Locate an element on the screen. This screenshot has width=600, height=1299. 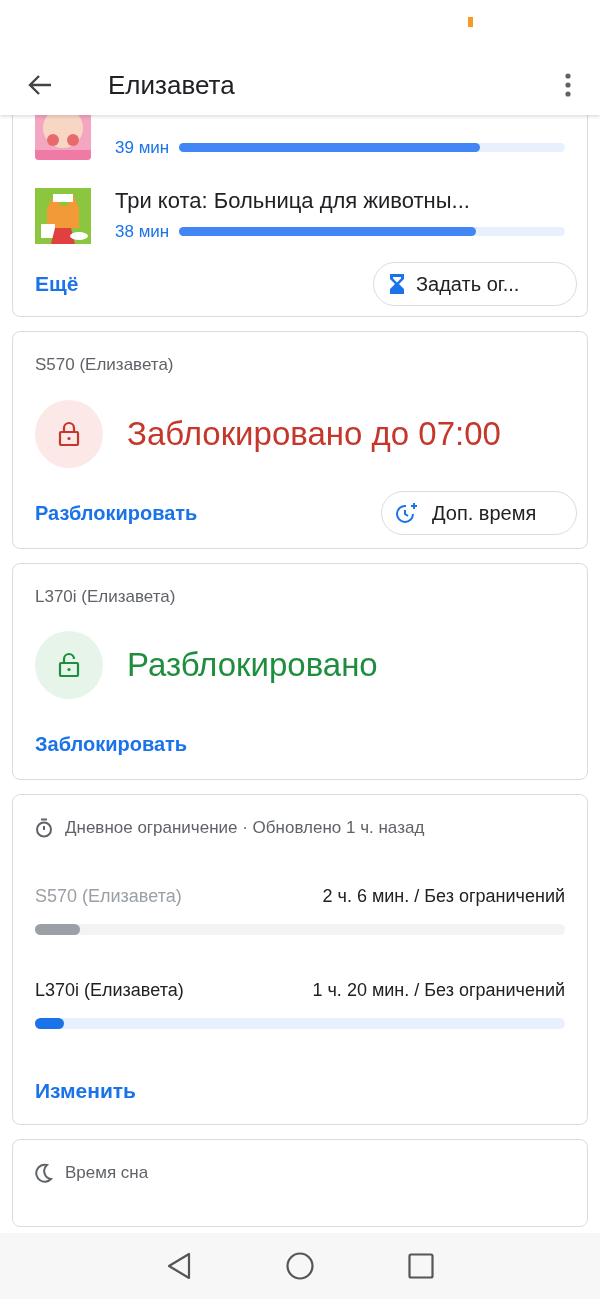
lock-link: Заблокировать is located at coordinates (111, 744).